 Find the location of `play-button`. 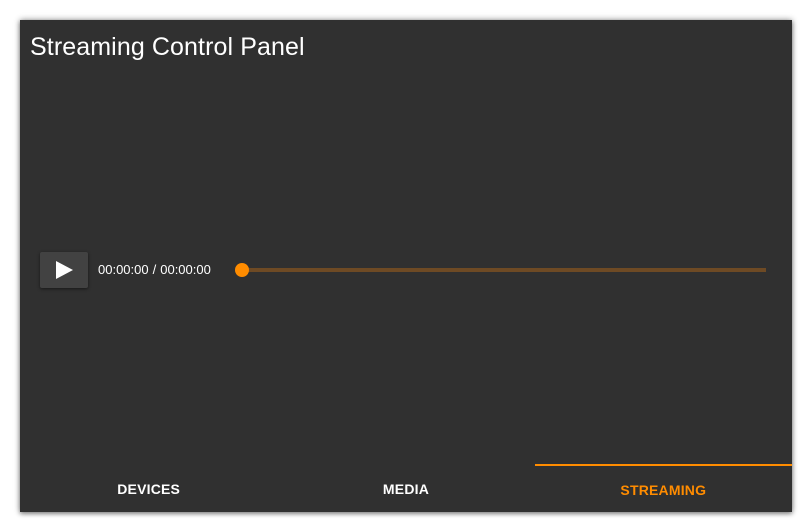

play-button is located at coordinates (64, 270).